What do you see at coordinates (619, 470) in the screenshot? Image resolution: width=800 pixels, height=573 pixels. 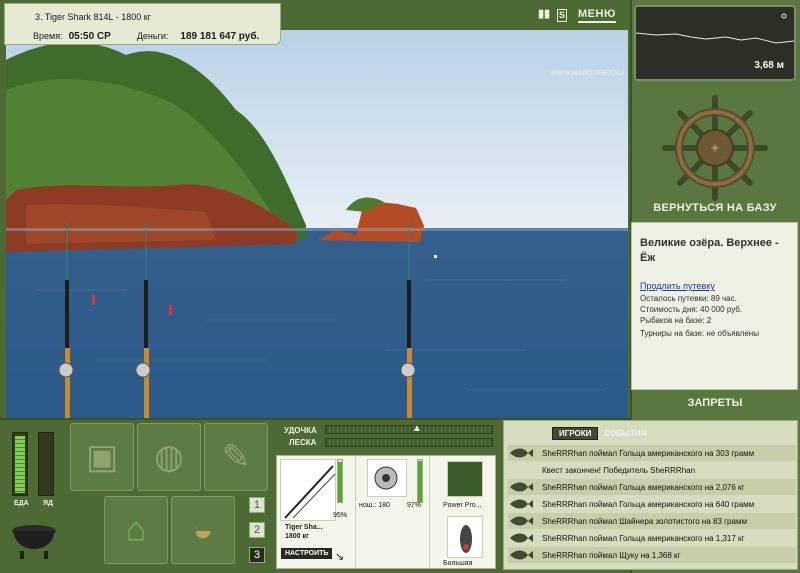 I see `event-text: Квест закончен! Победитель SheRRRhan` at bounding box center [619, 470].